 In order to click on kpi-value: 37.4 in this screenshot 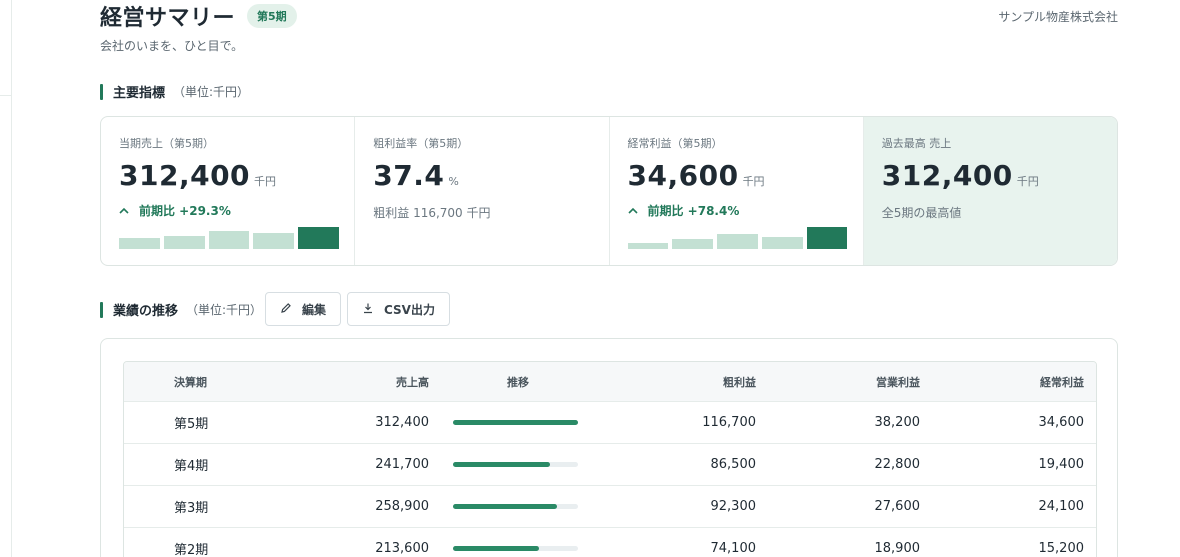, I will do `click(409, 175)`.